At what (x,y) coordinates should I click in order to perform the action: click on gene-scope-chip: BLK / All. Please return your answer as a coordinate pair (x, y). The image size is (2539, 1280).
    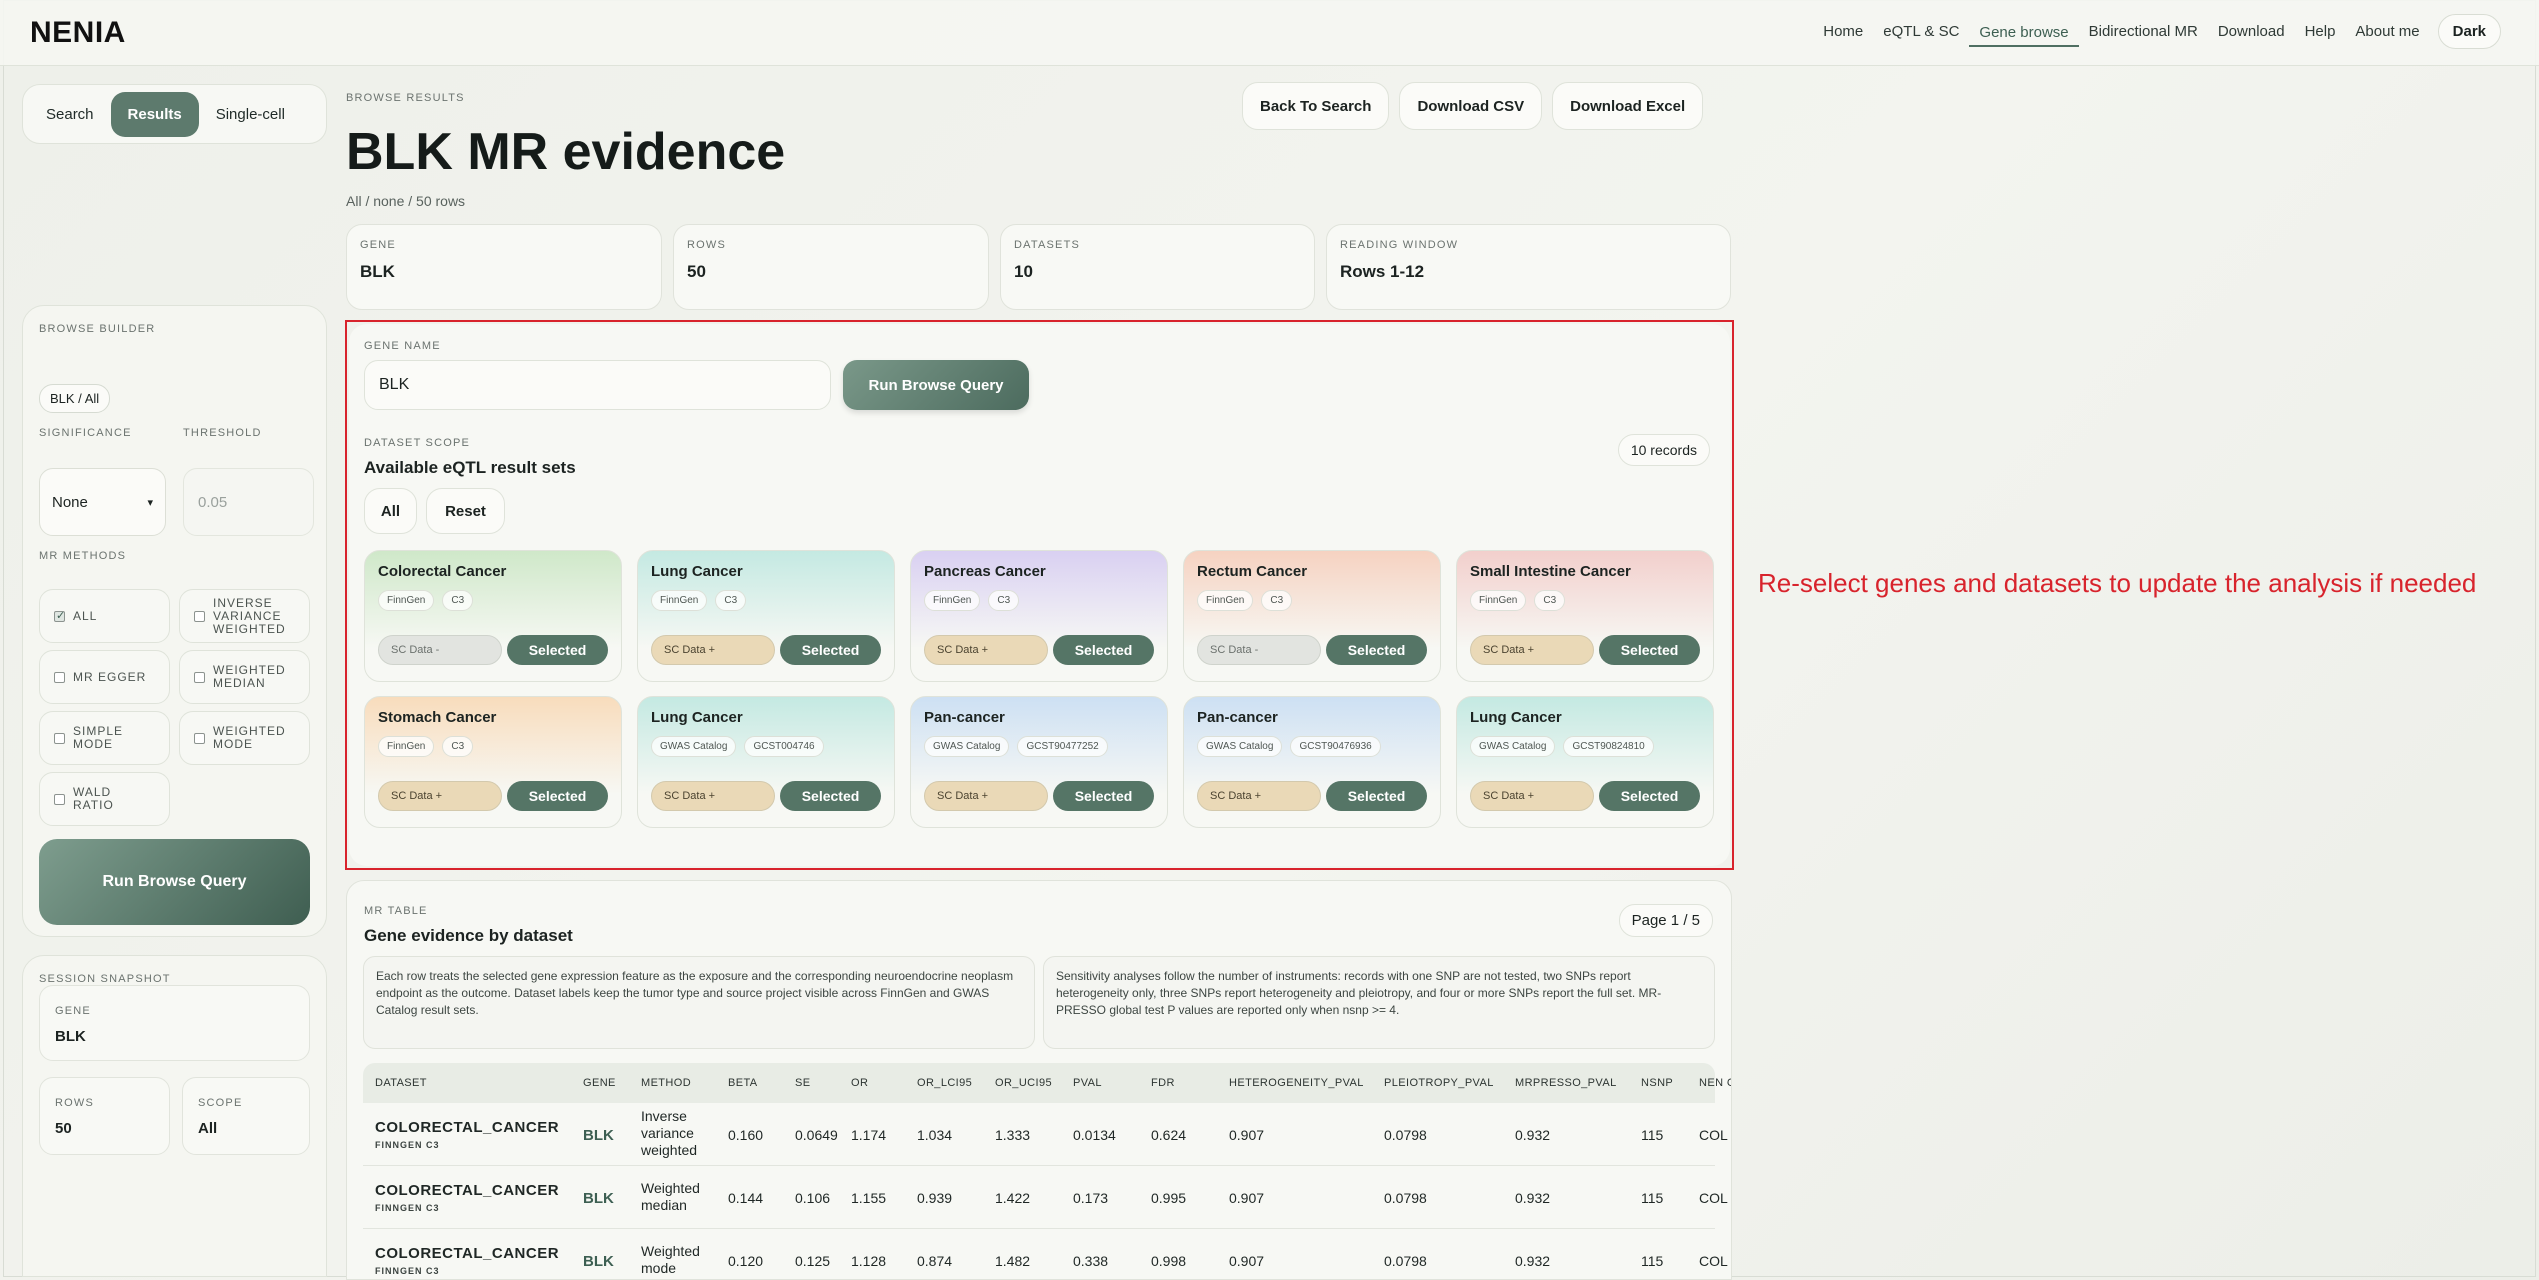
    Looking at the image, I should click on (75, 398).